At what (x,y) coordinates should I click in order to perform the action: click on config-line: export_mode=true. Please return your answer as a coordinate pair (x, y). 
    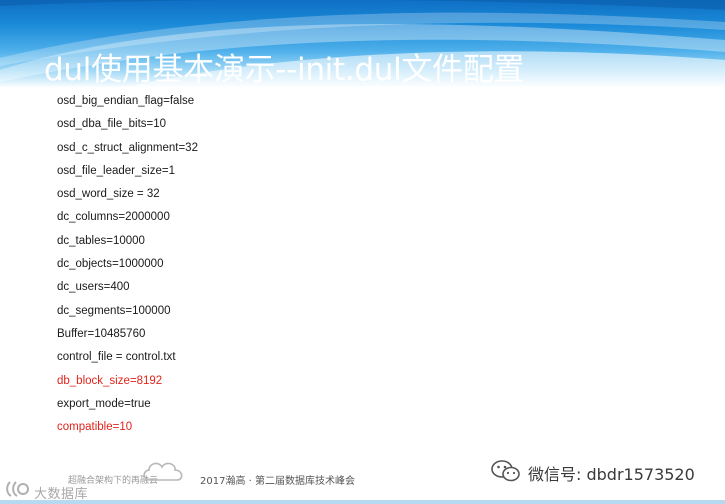
    Looking at the image, I should click on (104, 403).